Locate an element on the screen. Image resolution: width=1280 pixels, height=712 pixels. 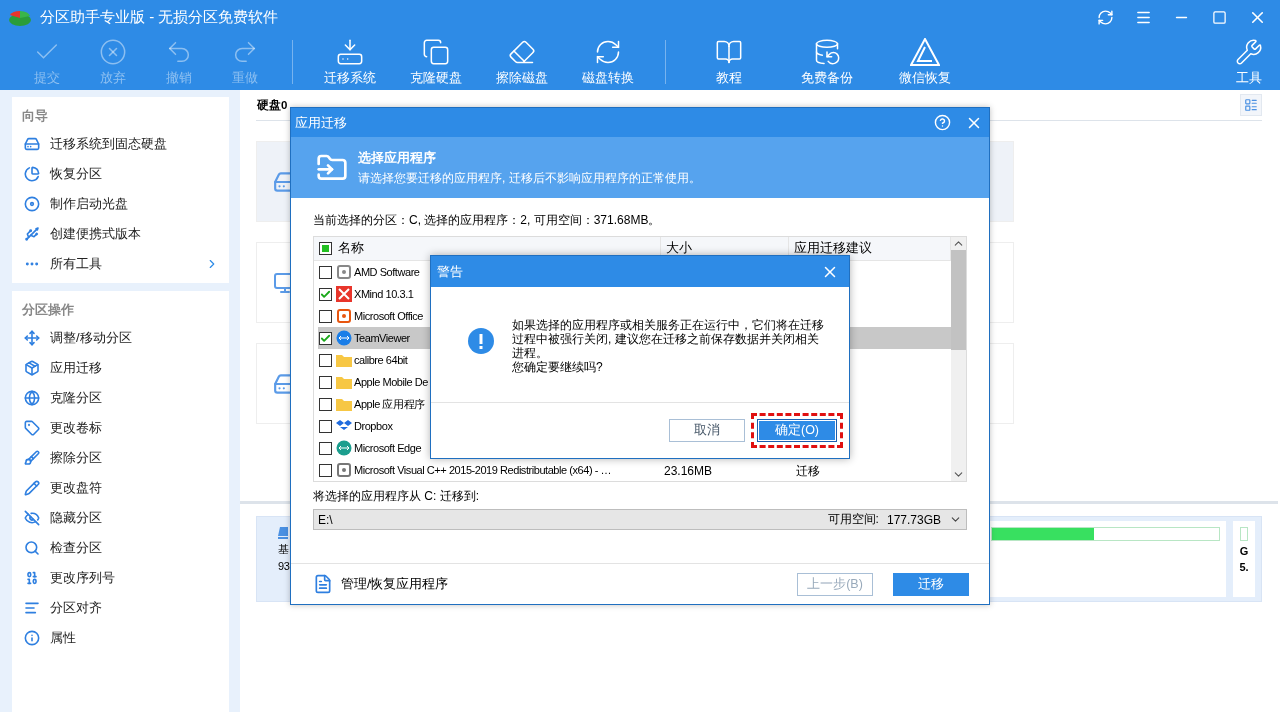
table-cell: XMind 10.3.1 is located at coordinates (384, 294).